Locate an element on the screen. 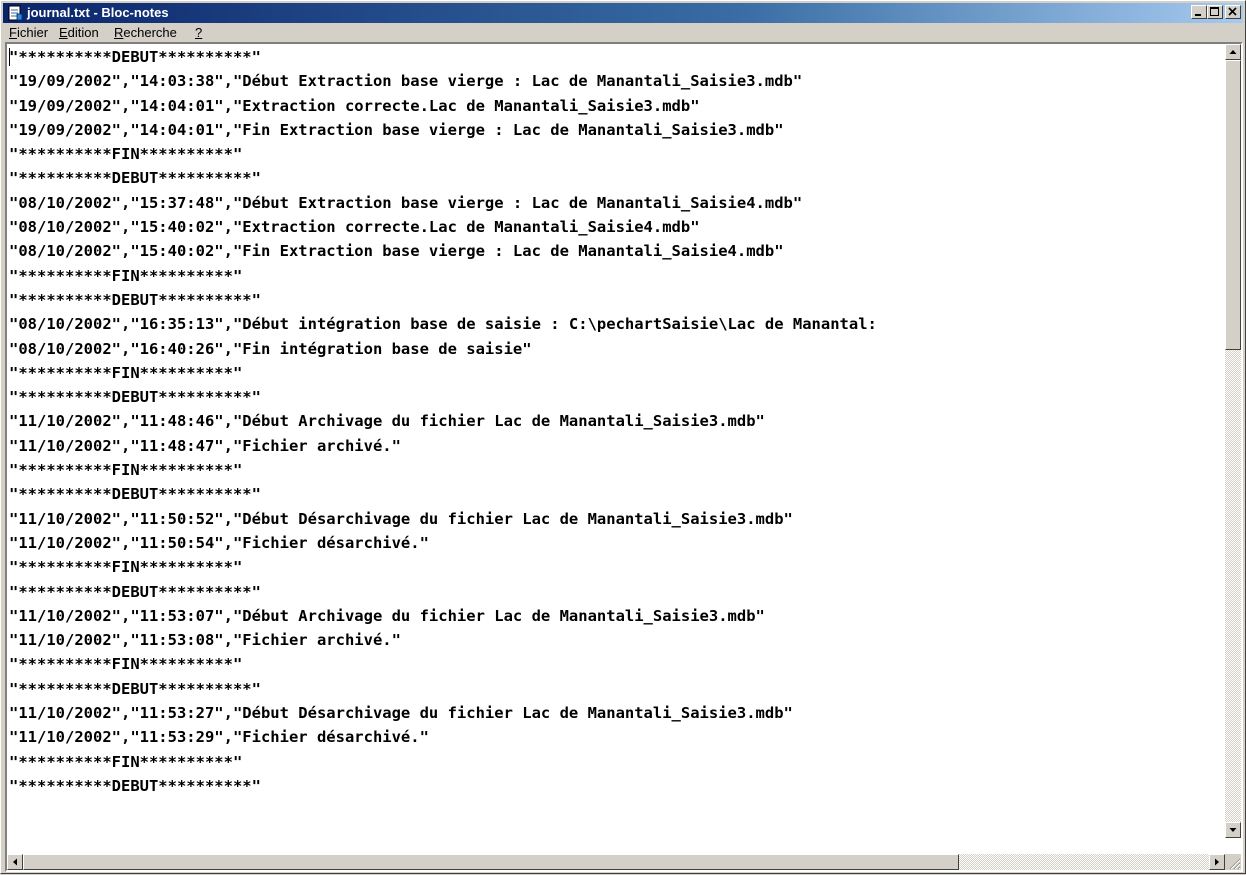 This screenshot has height=875, width=1246. menu-help: ? is located at coordinates (198, 33).